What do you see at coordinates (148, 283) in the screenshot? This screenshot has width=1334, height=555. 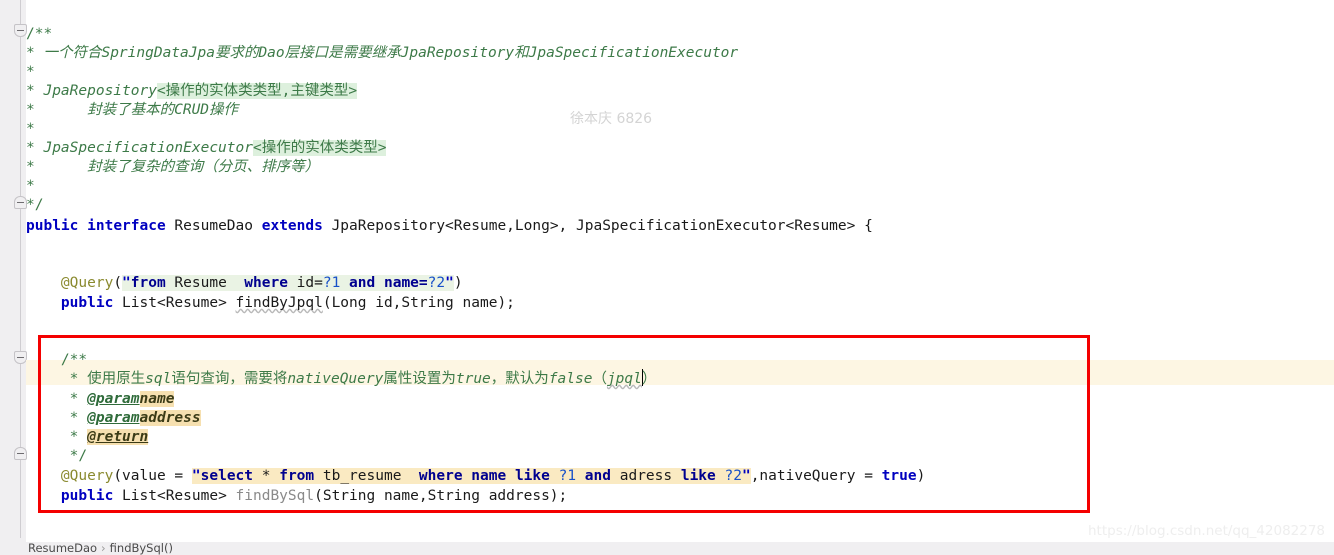 I see `token-jpql-from: from` at bounding box center [148, 283].